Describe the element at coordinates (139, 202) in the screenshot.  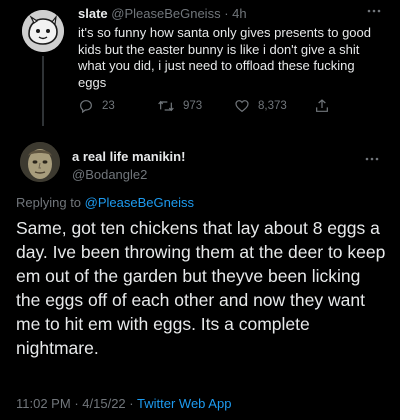
I see `replying-mention: @PleaseBeGneiss` at that location.